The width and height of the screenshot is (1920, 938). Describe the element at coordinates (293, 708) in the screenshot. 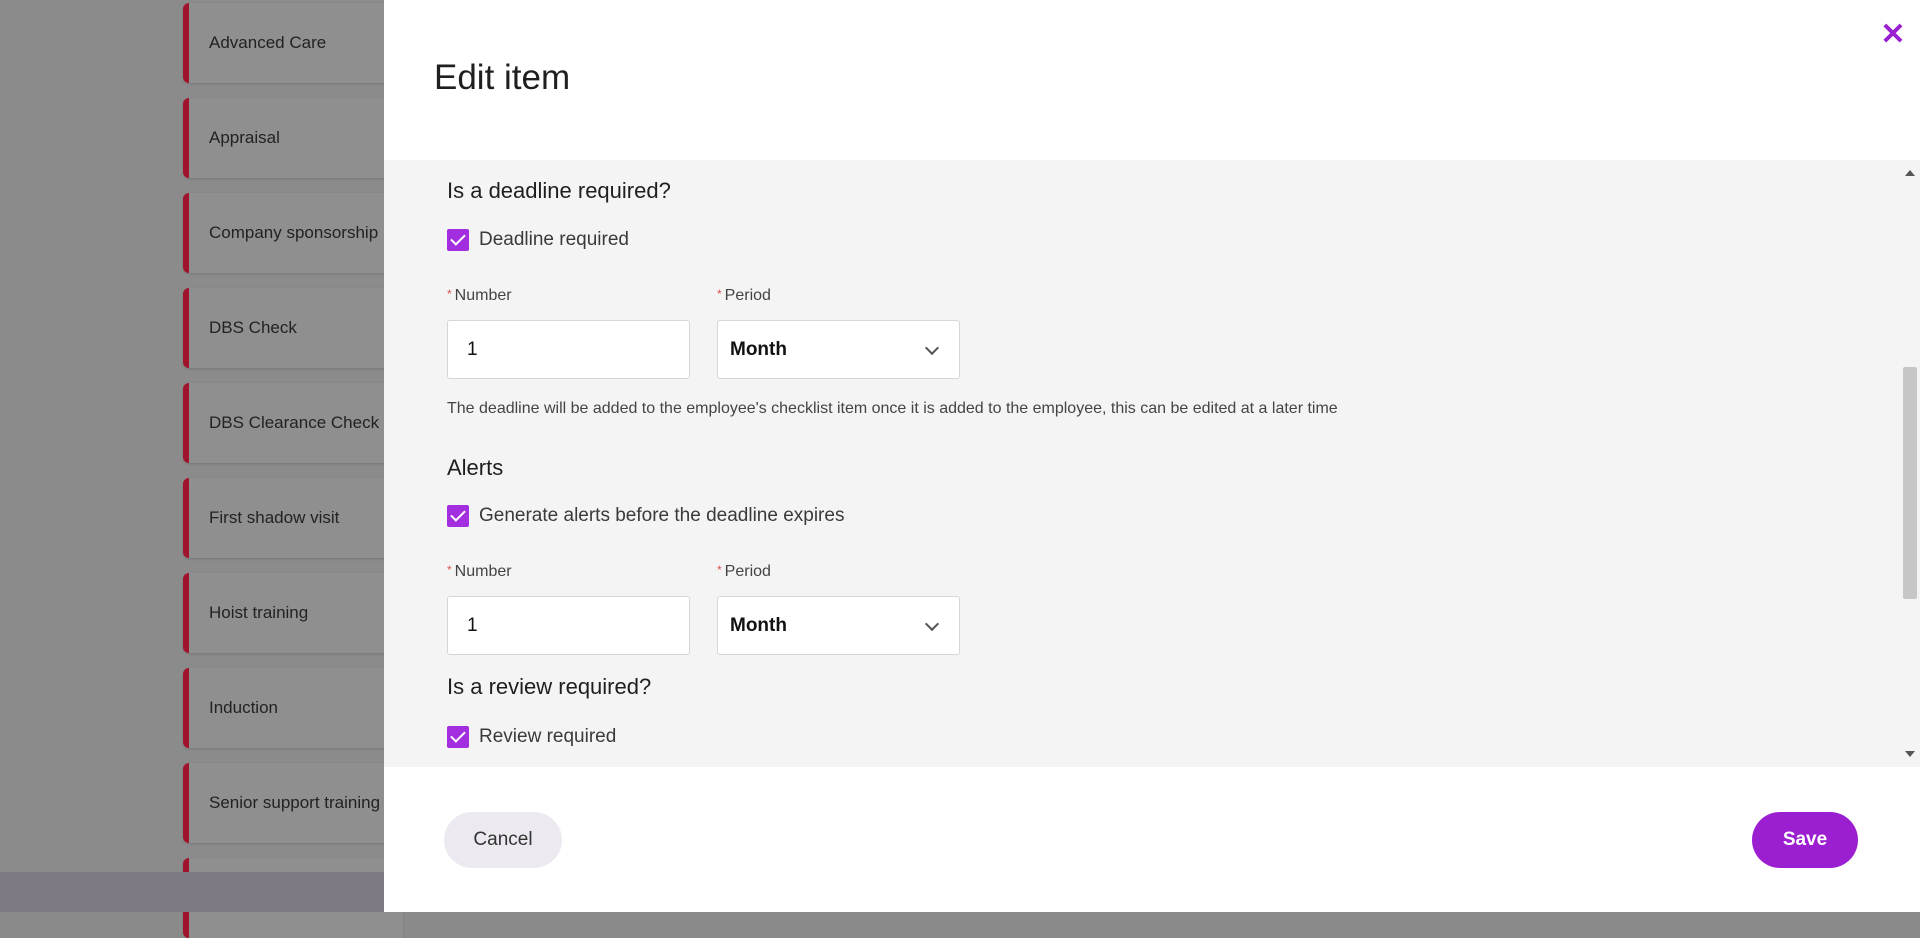

I see `list-item: Induction` at that location.